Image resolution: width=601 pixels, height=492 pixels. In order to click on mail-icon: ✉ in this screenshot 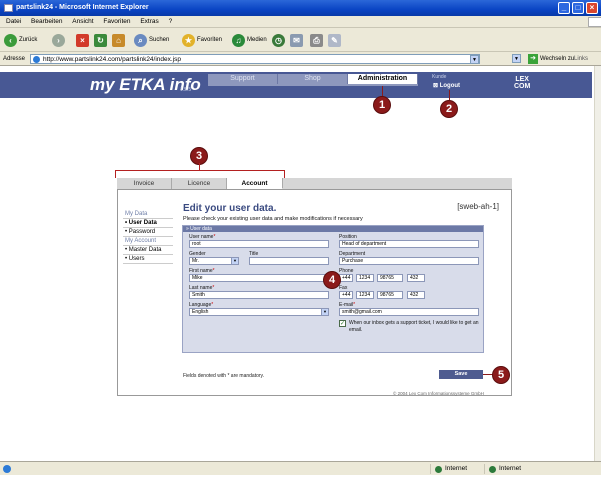, I will do `click(296, 40)`.